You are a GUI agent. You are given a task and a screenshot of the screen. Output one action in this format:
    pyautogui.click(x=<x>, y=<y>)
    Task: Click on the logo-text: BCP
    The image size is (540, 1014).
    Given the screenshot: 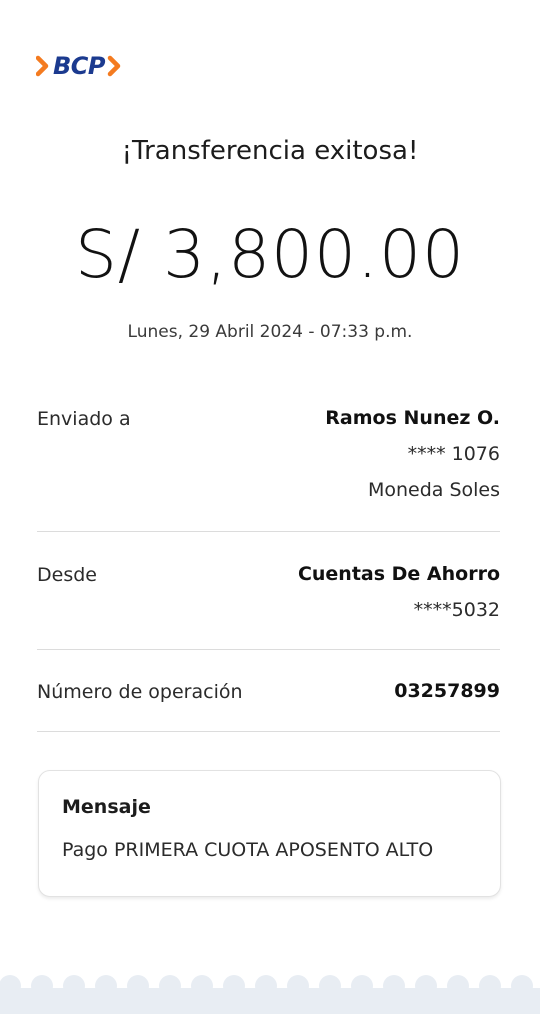 What is the action you would take?
    pyautogui.click(x=79, y=66)
    